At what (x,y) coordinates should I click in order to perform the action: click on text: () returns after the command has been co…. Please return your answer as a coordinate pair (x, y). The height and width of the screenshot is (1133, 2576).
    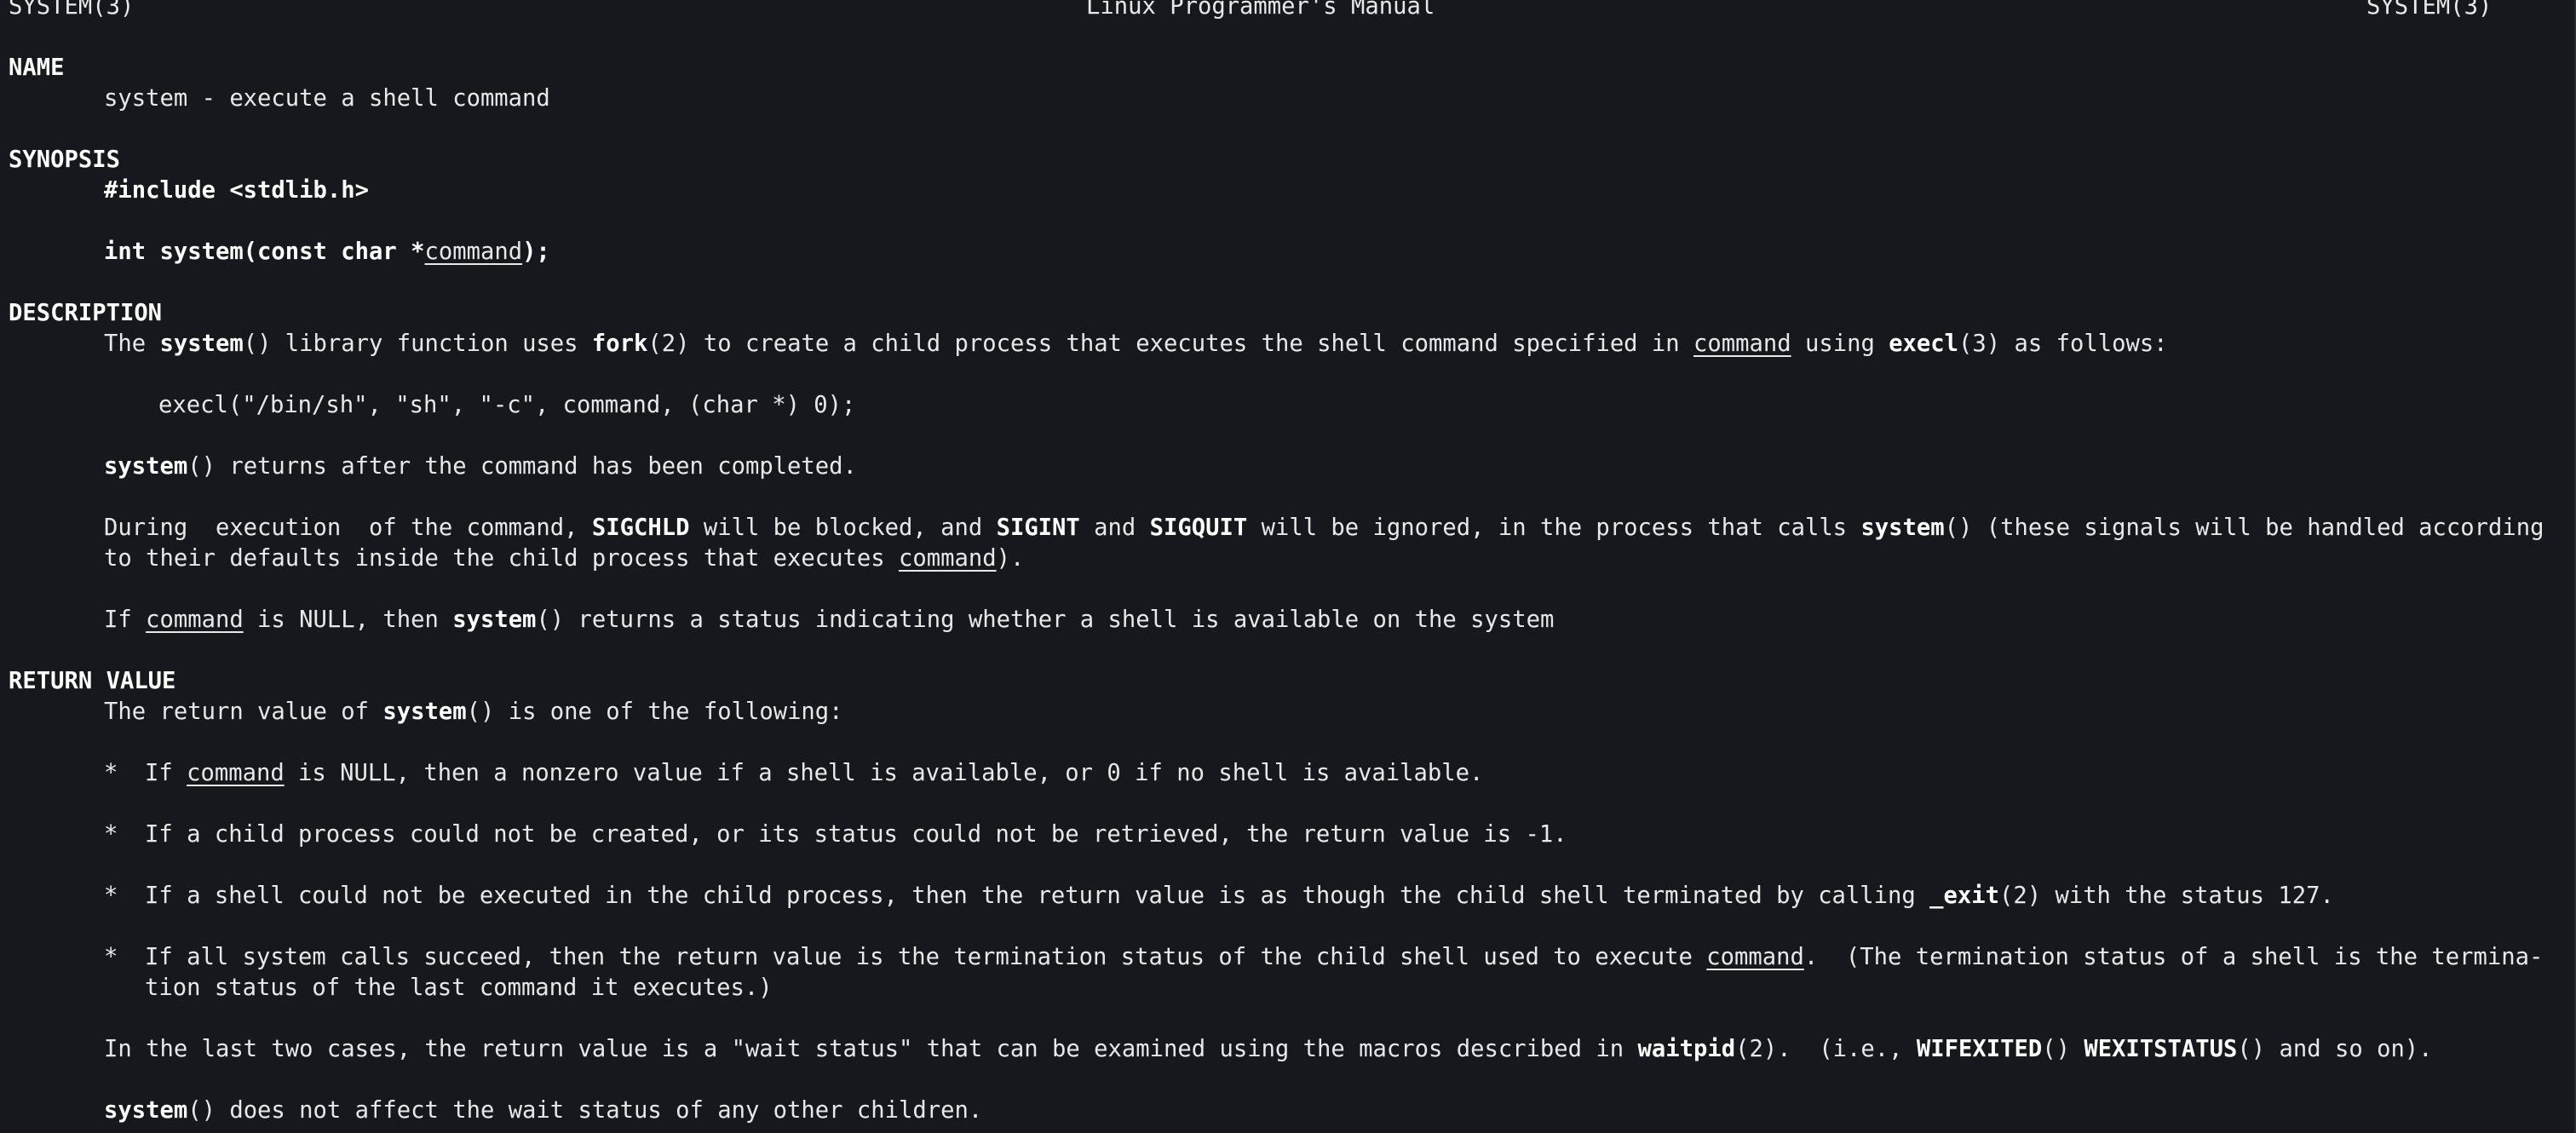
    Looking at the image, I should click on (522, 466).